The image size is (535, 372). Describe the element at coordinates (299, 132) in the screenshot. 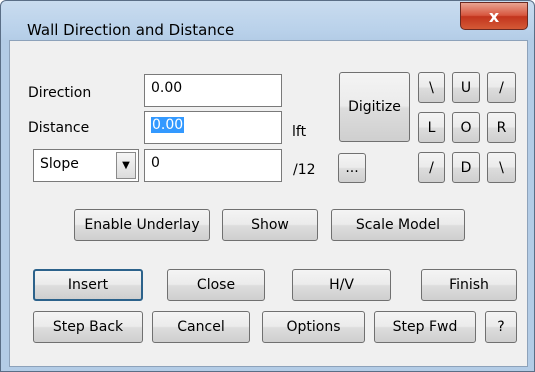

I see `distance-unit-label: lft` at that location.